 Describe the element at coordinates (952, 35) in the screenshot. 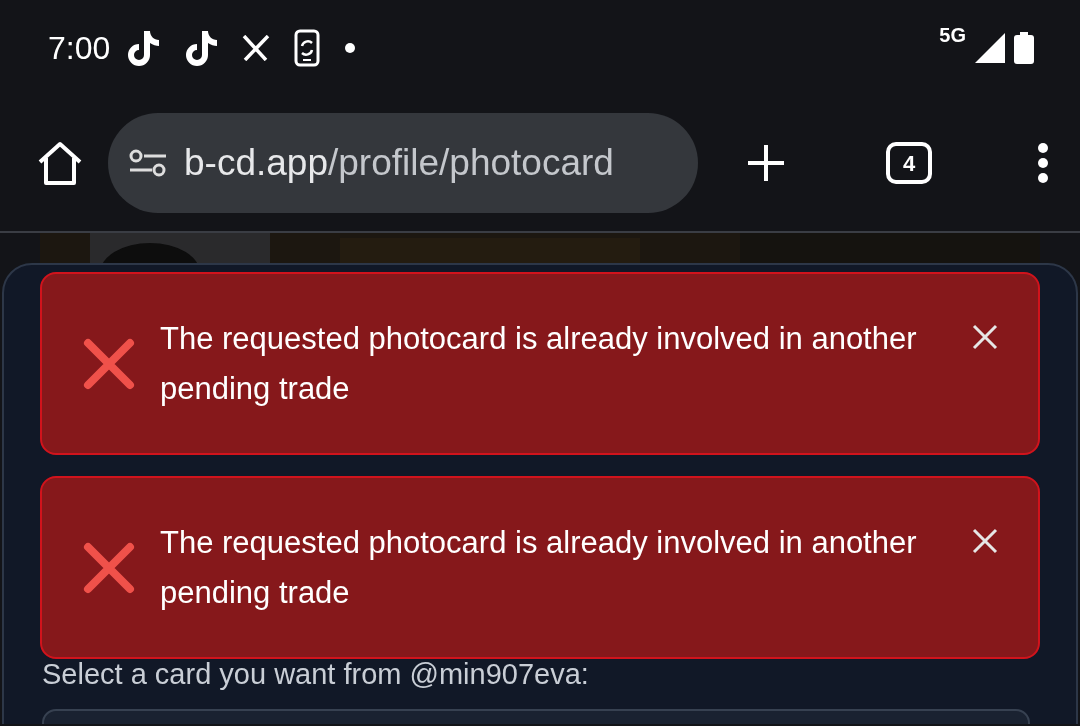

I see `network-type: 5G` at that location.